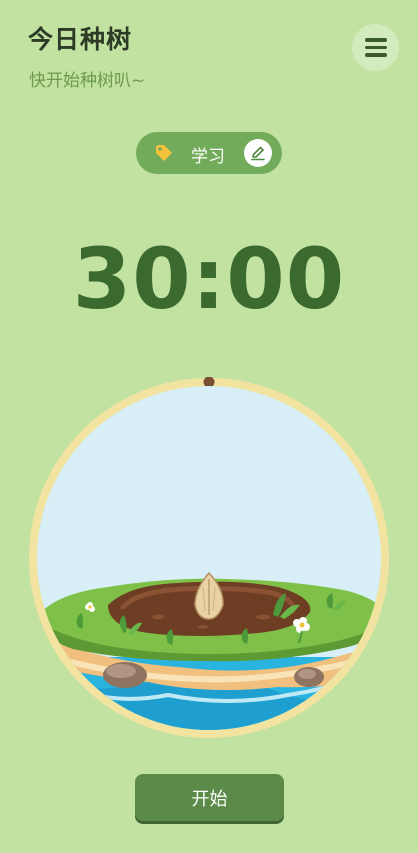 Image resolution: width=418 pixels, height=853 pixels. I want to click on timer-display: 30:00, so click(209, 279).